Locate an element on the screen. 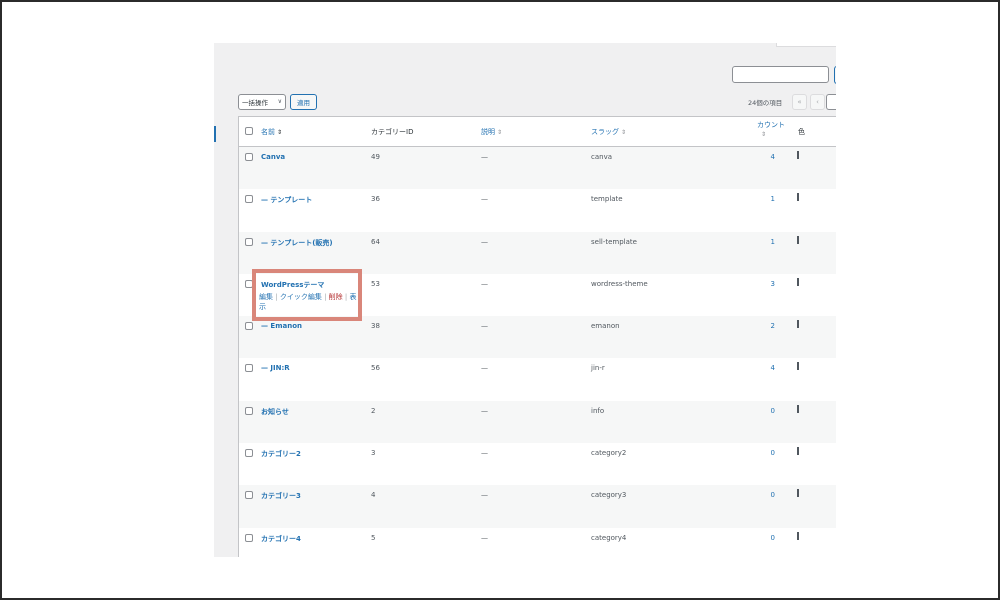  table-row: カテゴリー4 5 — category4 0 is located at coordinates (537, 542).